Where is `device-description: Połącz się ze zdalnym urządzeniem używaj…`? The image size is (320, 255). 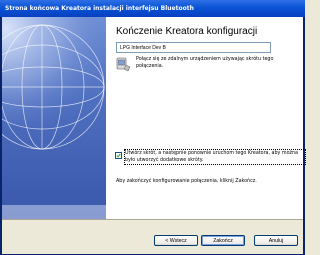 device-description: Połącz się ze zdalnym urządzeniem używaj… is located at coordinates (205, 63).